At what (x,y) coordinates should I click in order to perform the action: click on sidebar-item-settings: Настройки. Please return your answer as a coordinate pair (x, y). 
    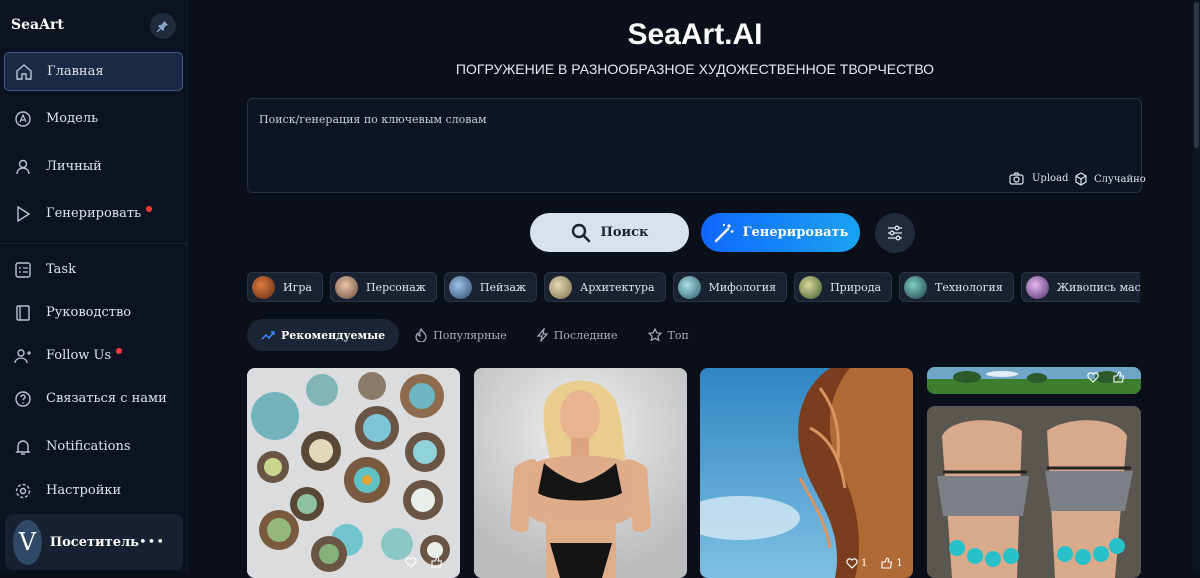
    Looking at the image, I should click on (93, 490).